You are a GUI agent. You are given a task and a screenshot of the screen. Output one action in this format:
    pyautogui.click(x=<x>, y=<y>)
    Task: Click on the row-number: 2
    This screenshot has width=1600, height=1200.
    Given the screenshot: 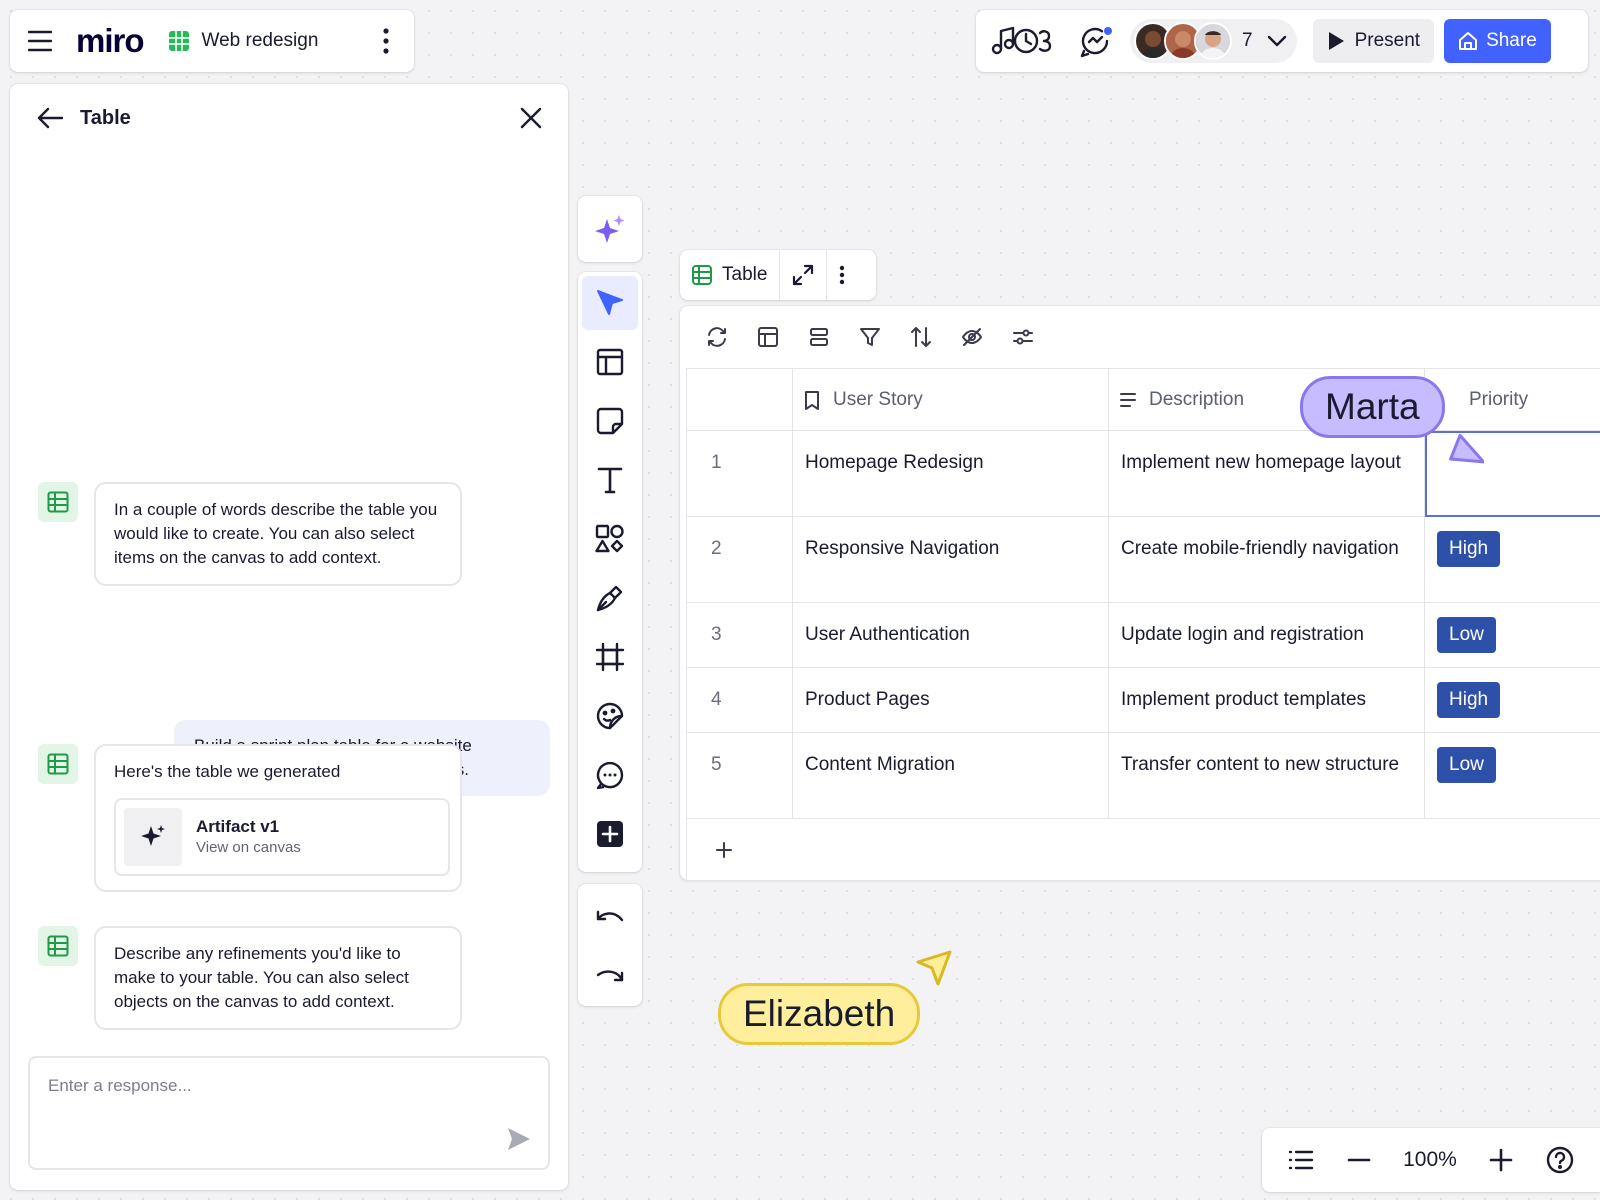 What is the action you would take?
    pyautogui.click(x=739, y=559)
    